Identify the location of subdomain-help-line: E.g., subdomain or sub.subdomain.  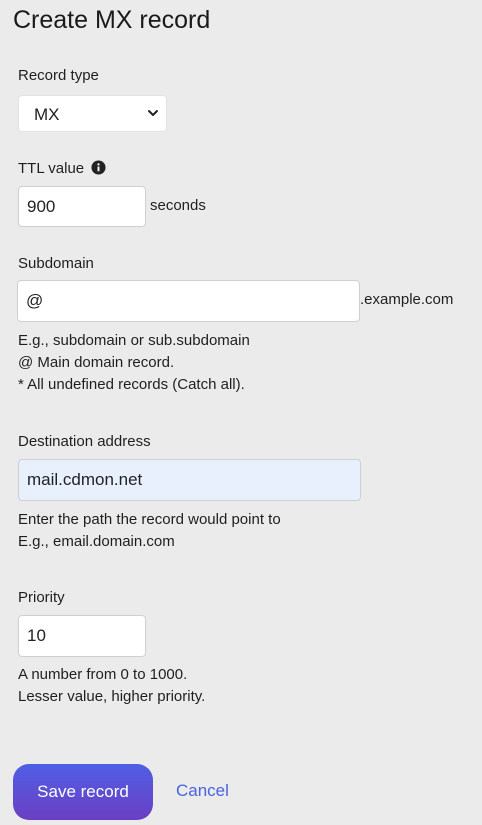
(134, 340).